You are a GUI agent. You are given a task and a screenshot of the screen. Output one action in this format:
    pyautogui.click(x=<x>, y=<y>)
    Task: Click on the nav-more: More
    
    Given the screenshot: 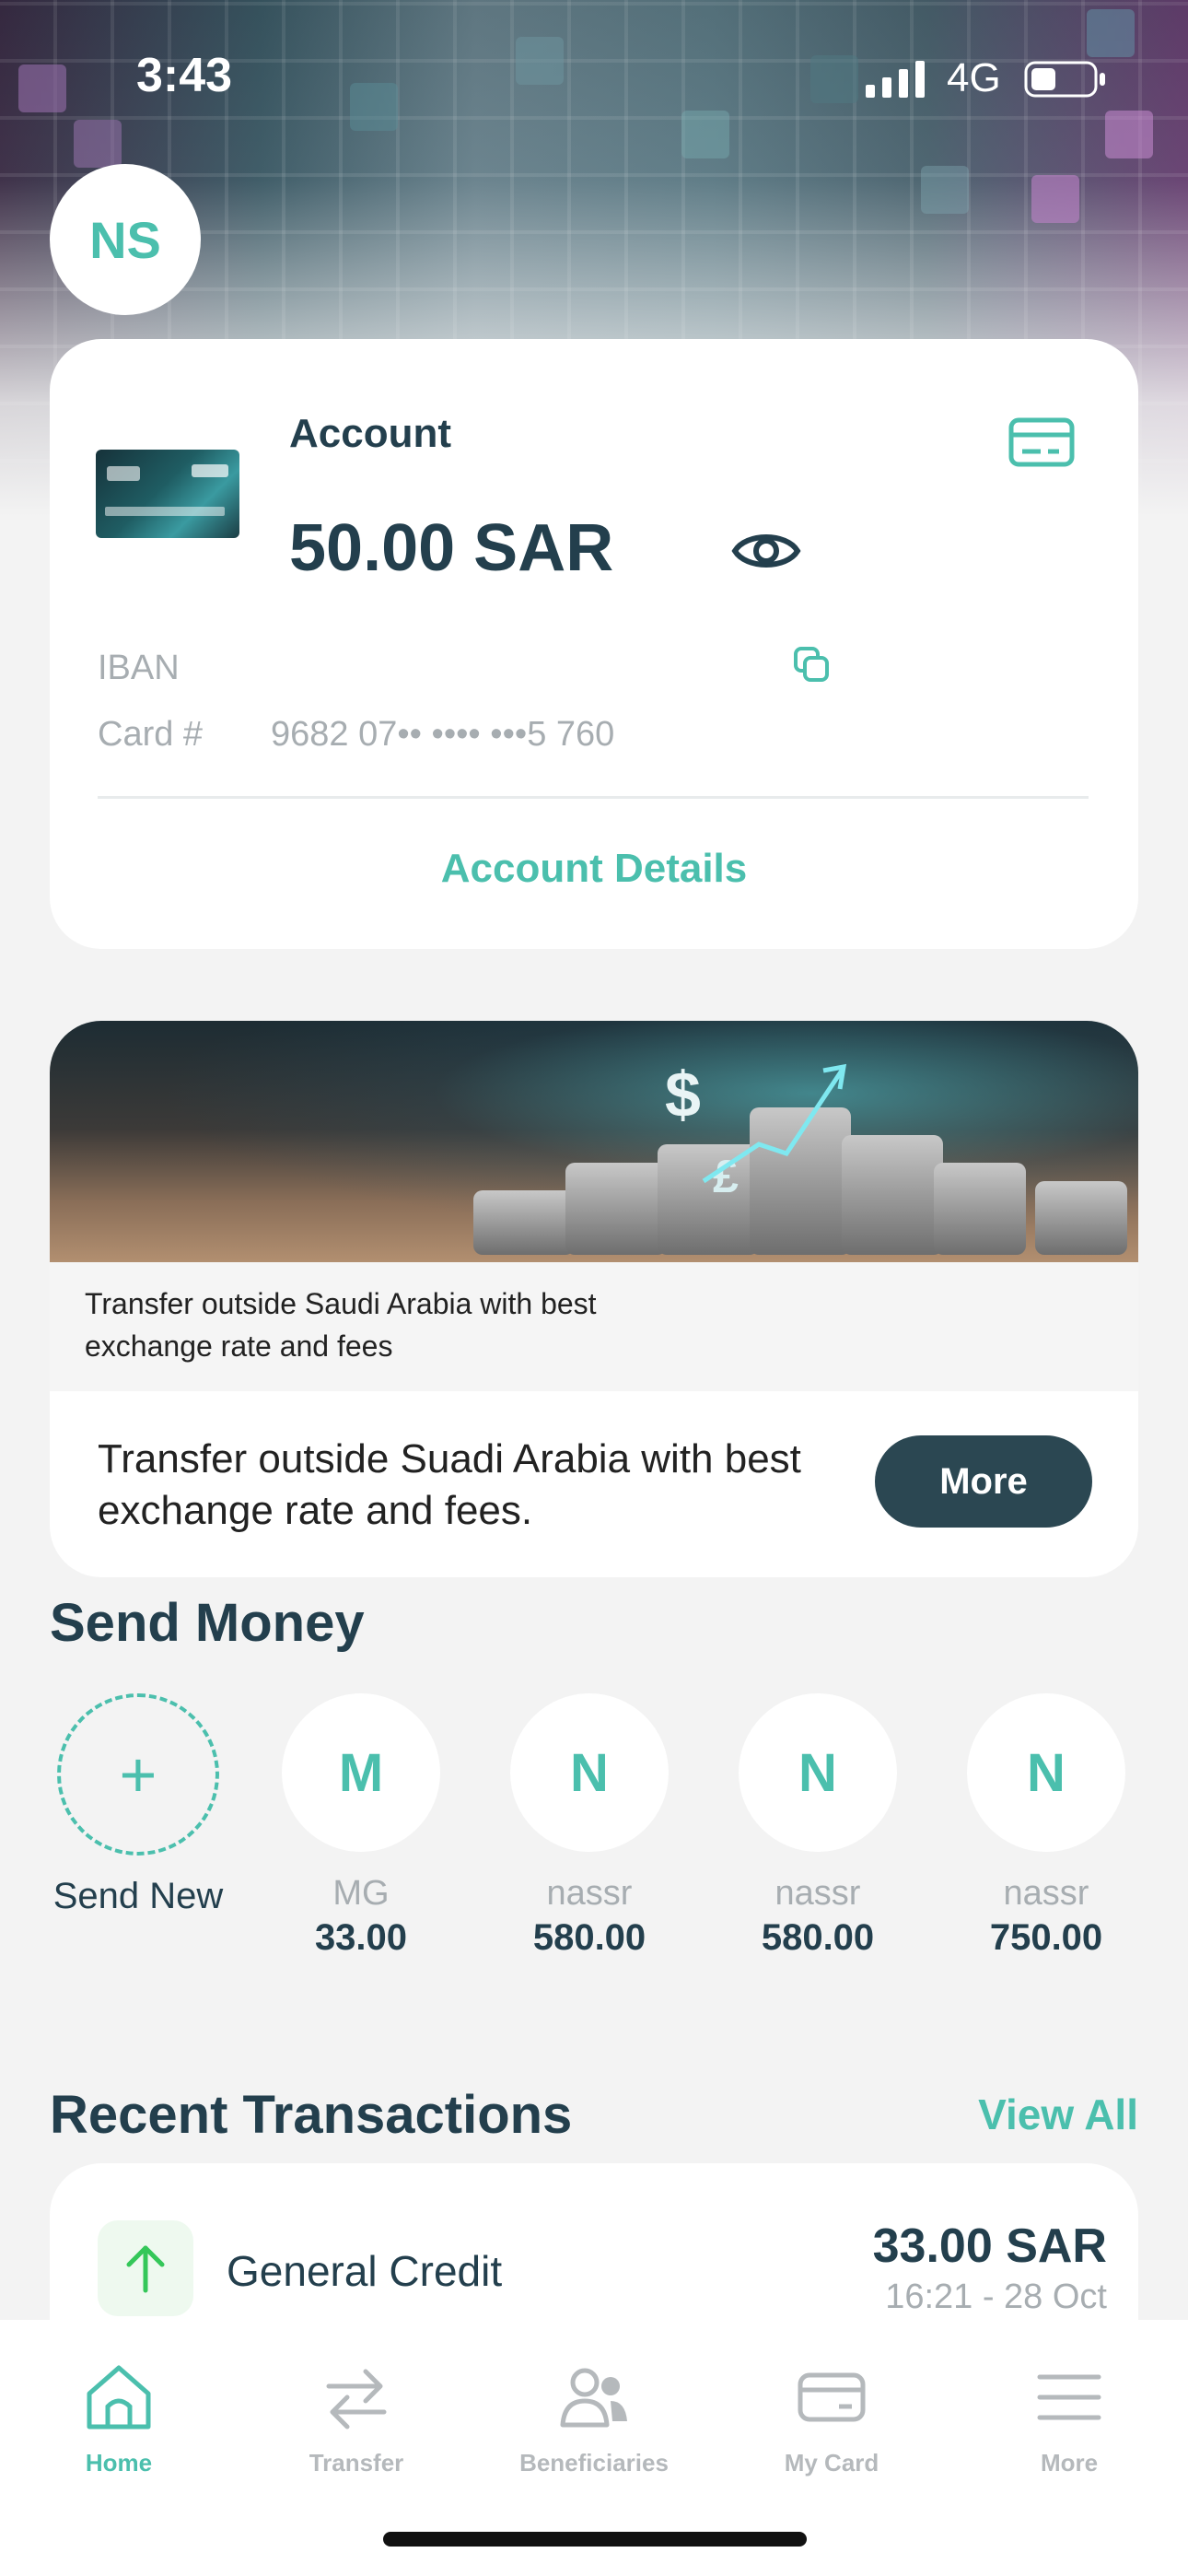 What is the action you would take?
    pyautogui.click(x=1069, y=2408)
    